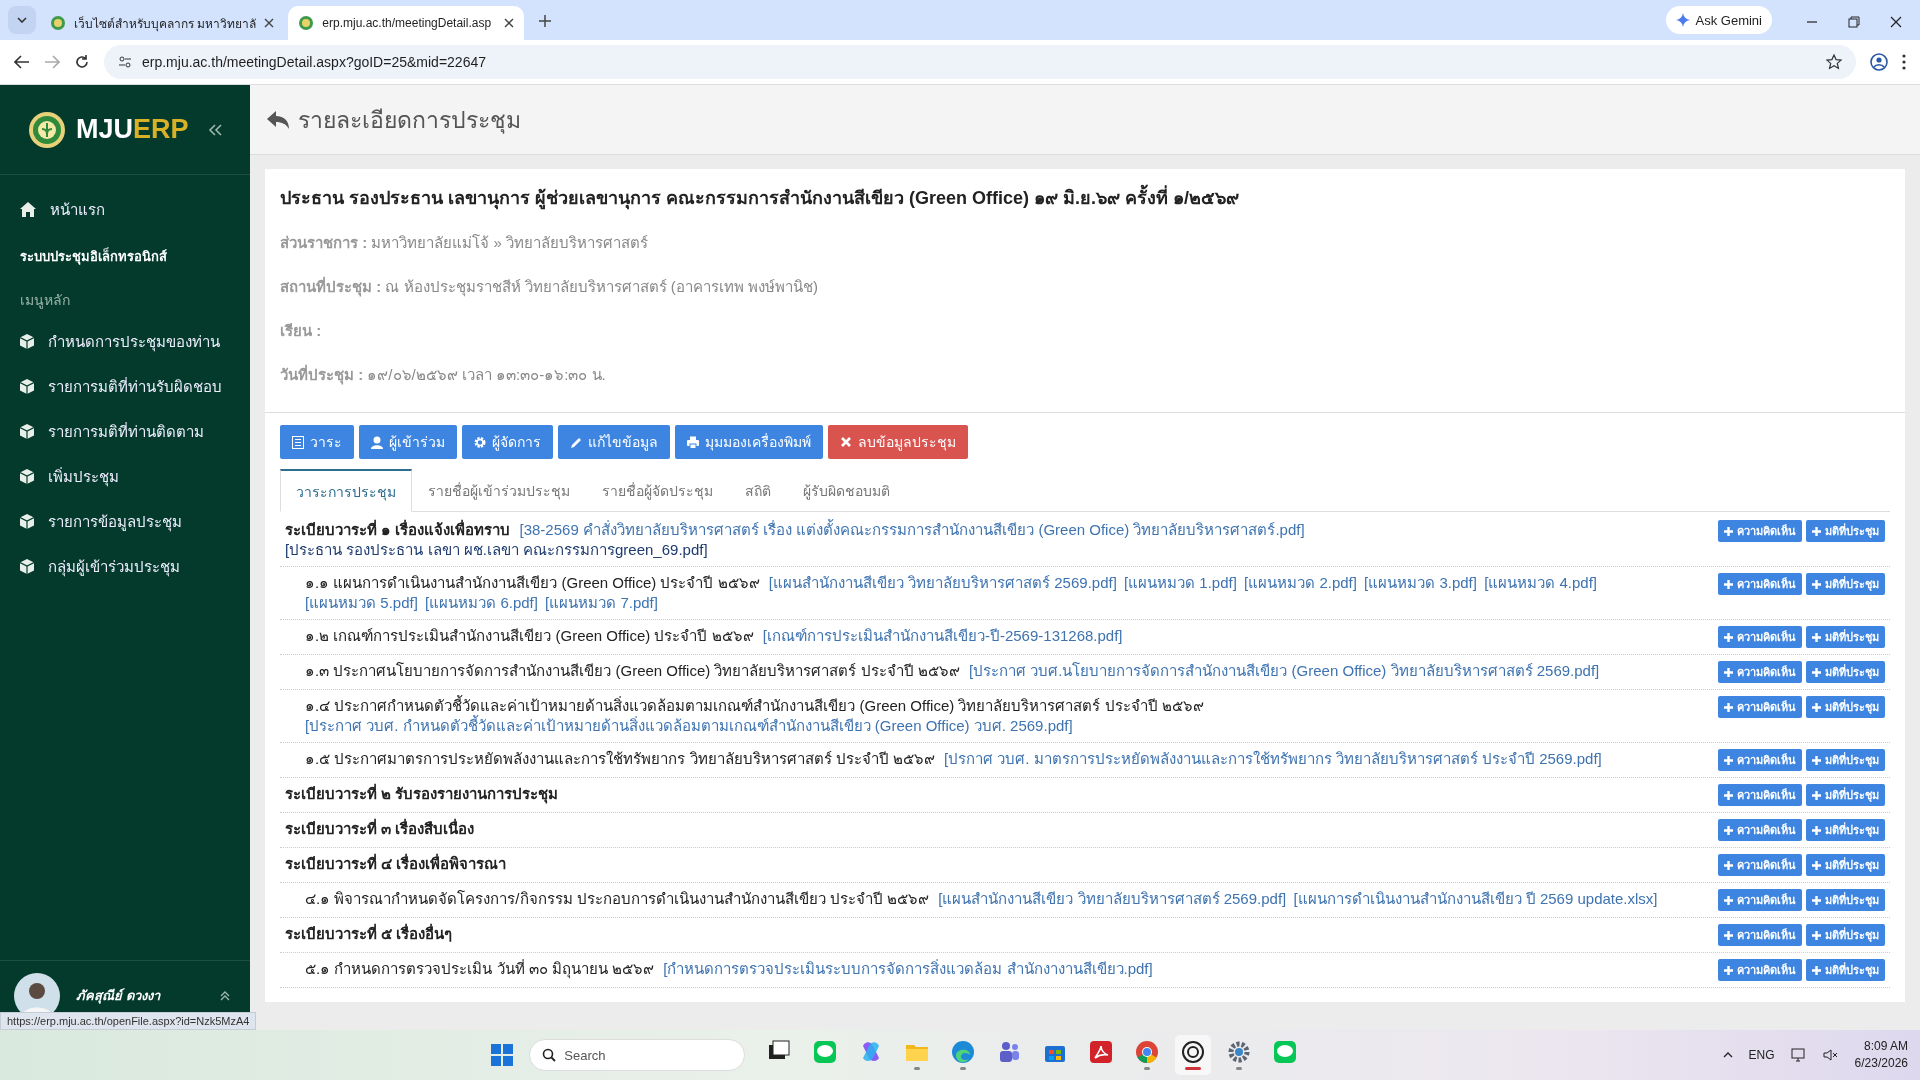 This screenshot has width=1920, height=1080. Describe the element at coordinates (361, 603) in the screenshot. I see `file-link: [แผนหมวด 5.pdf]` at that location.